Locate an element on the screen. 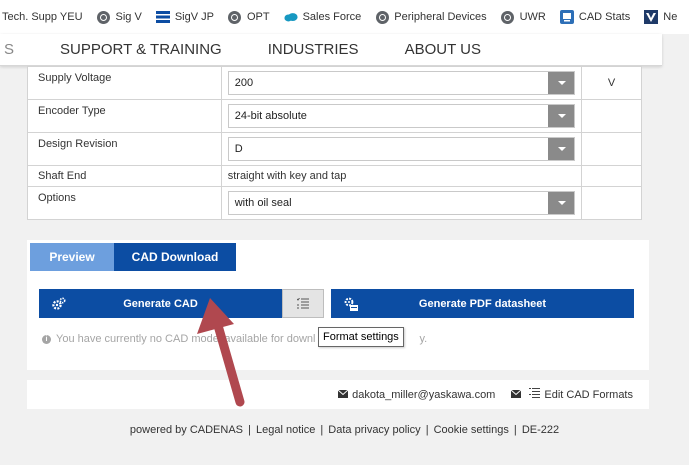  bookmark-label: Tech. Supp YEU is located at coordinates (42, 17).